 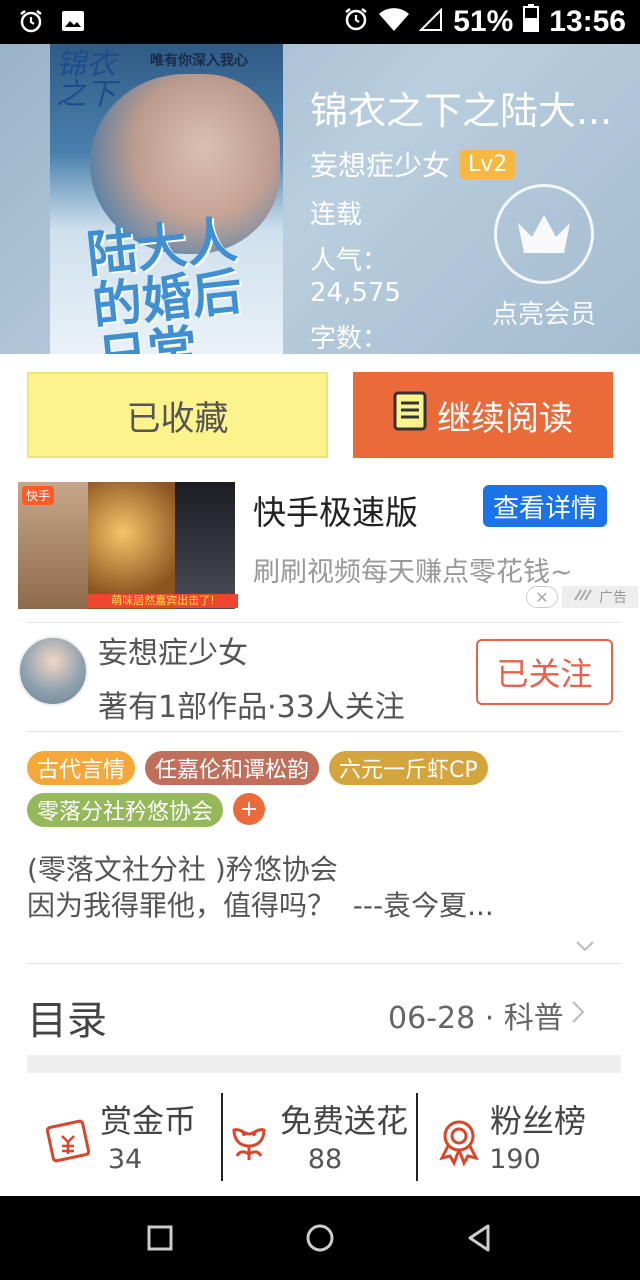 What do you see at coordinates (205, 545) in the screenshot?
I see `ad-photo-night` at bounding box center [205, 545].